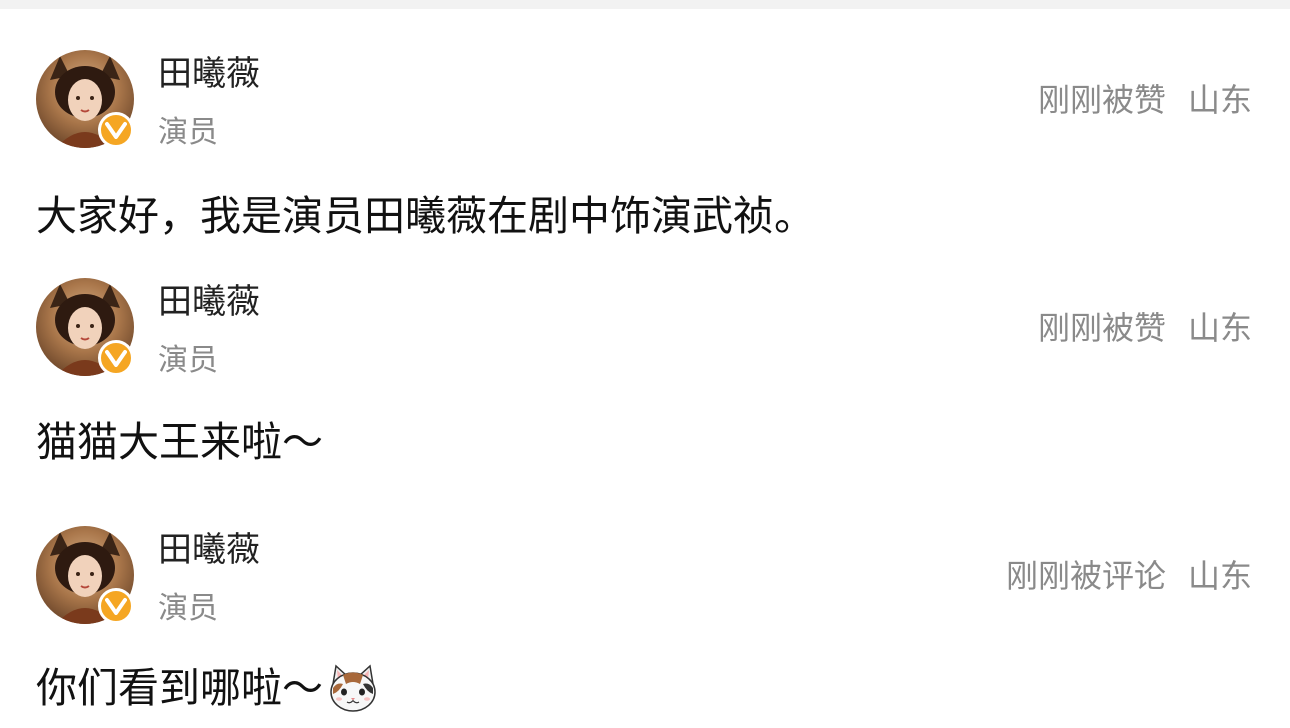 The width and height of the screenshot is (1290, 728). Describe the element at coordinates (1085, 576) in the screenshot. I see `notification-status: 刚刚被评论` at that location.